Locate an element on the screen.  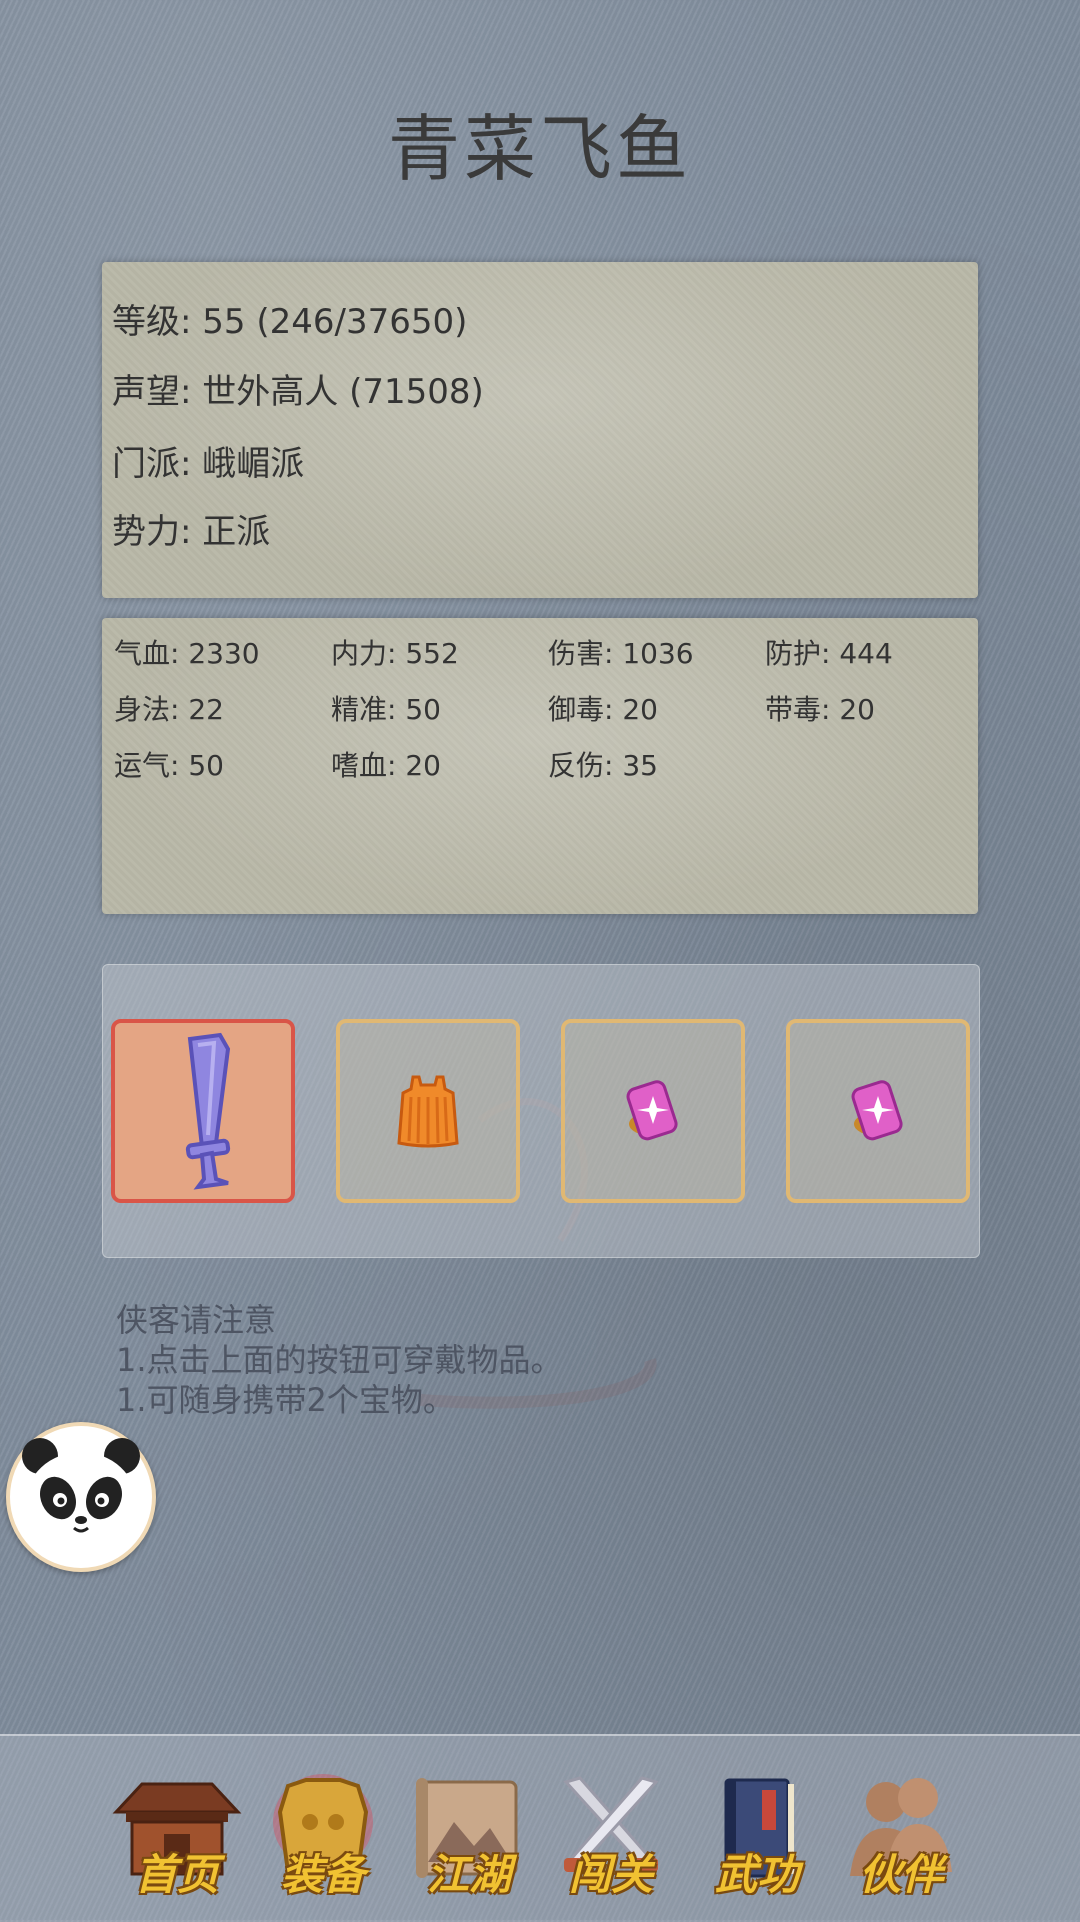
stat-poison: 带毒: 20 is located at coordinates (820, 709).